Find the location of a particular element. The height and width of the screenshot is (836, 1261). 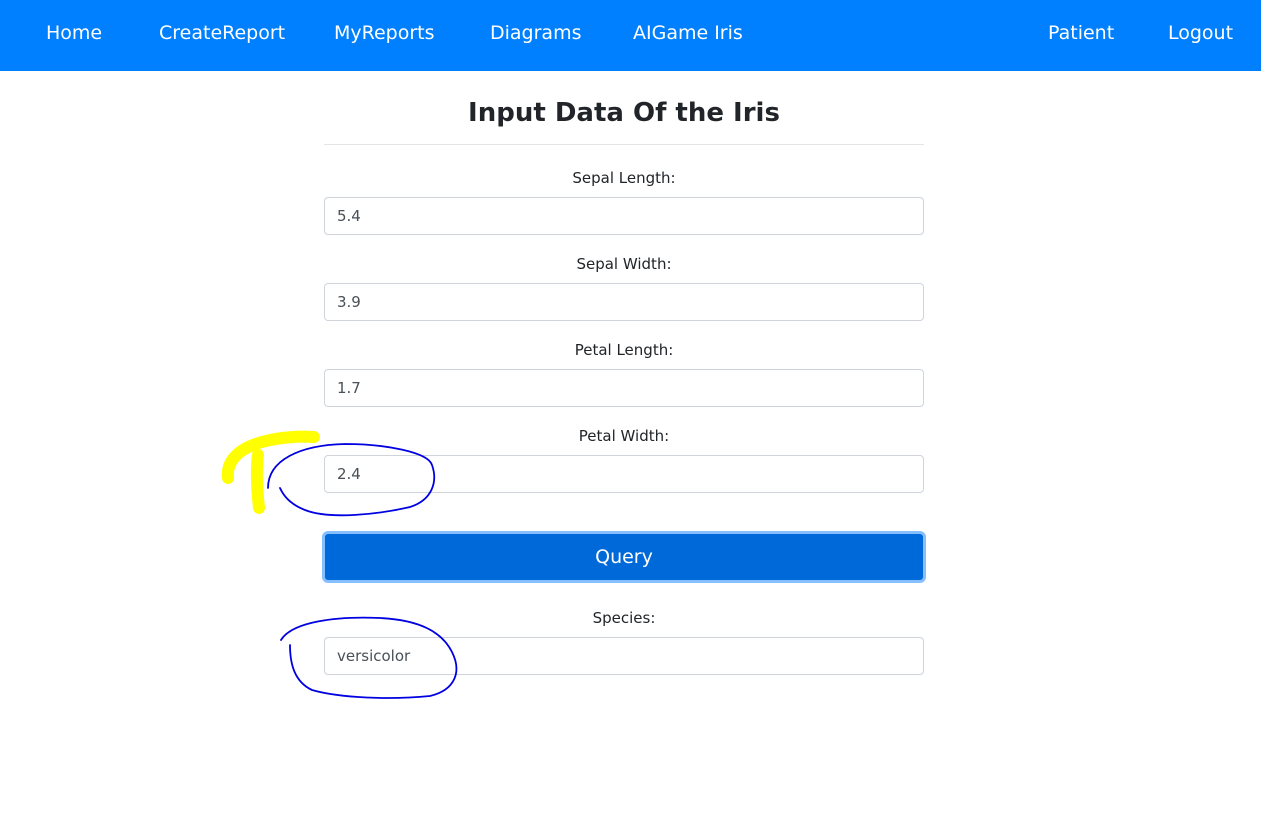

nav-diagrams-link: Diagrams is located at coordinates (535, 33).